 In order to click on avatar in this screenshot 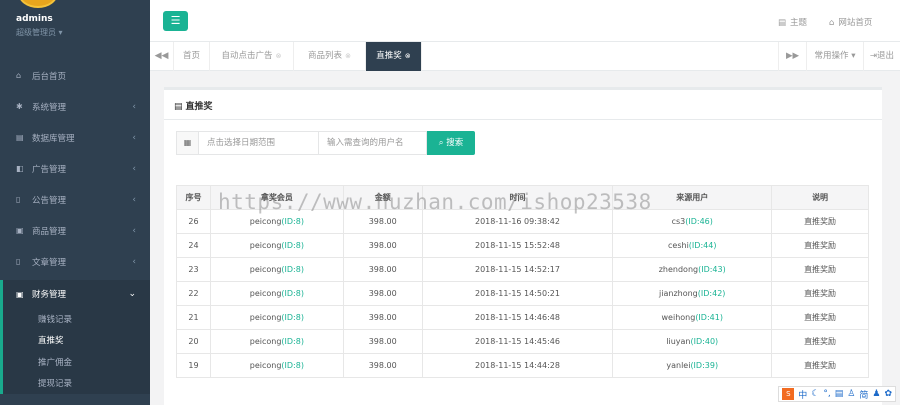, I will do `click(38, 4)`.